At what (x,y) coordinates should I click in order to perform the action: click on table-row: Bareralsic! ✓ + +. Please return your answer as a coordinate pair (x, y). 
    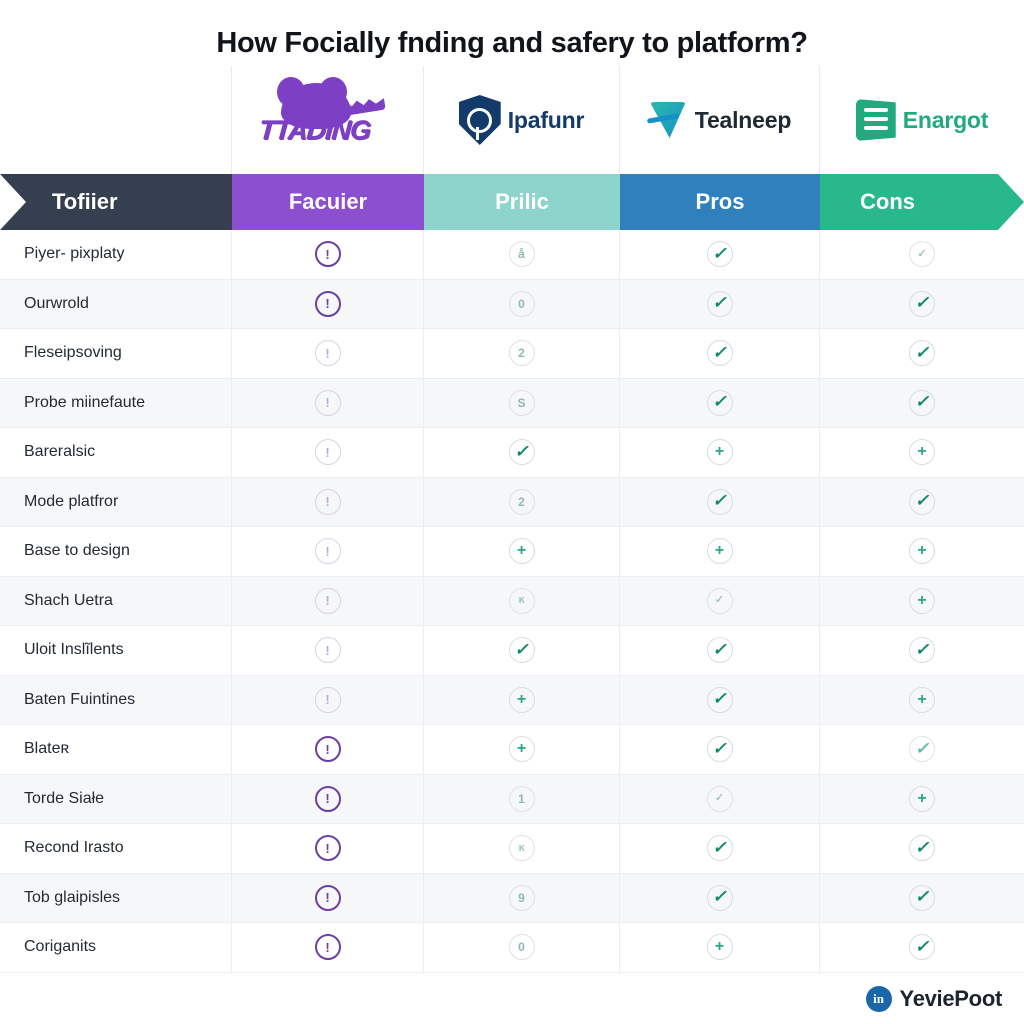
    Looking at the image, I should click on (512, 453).